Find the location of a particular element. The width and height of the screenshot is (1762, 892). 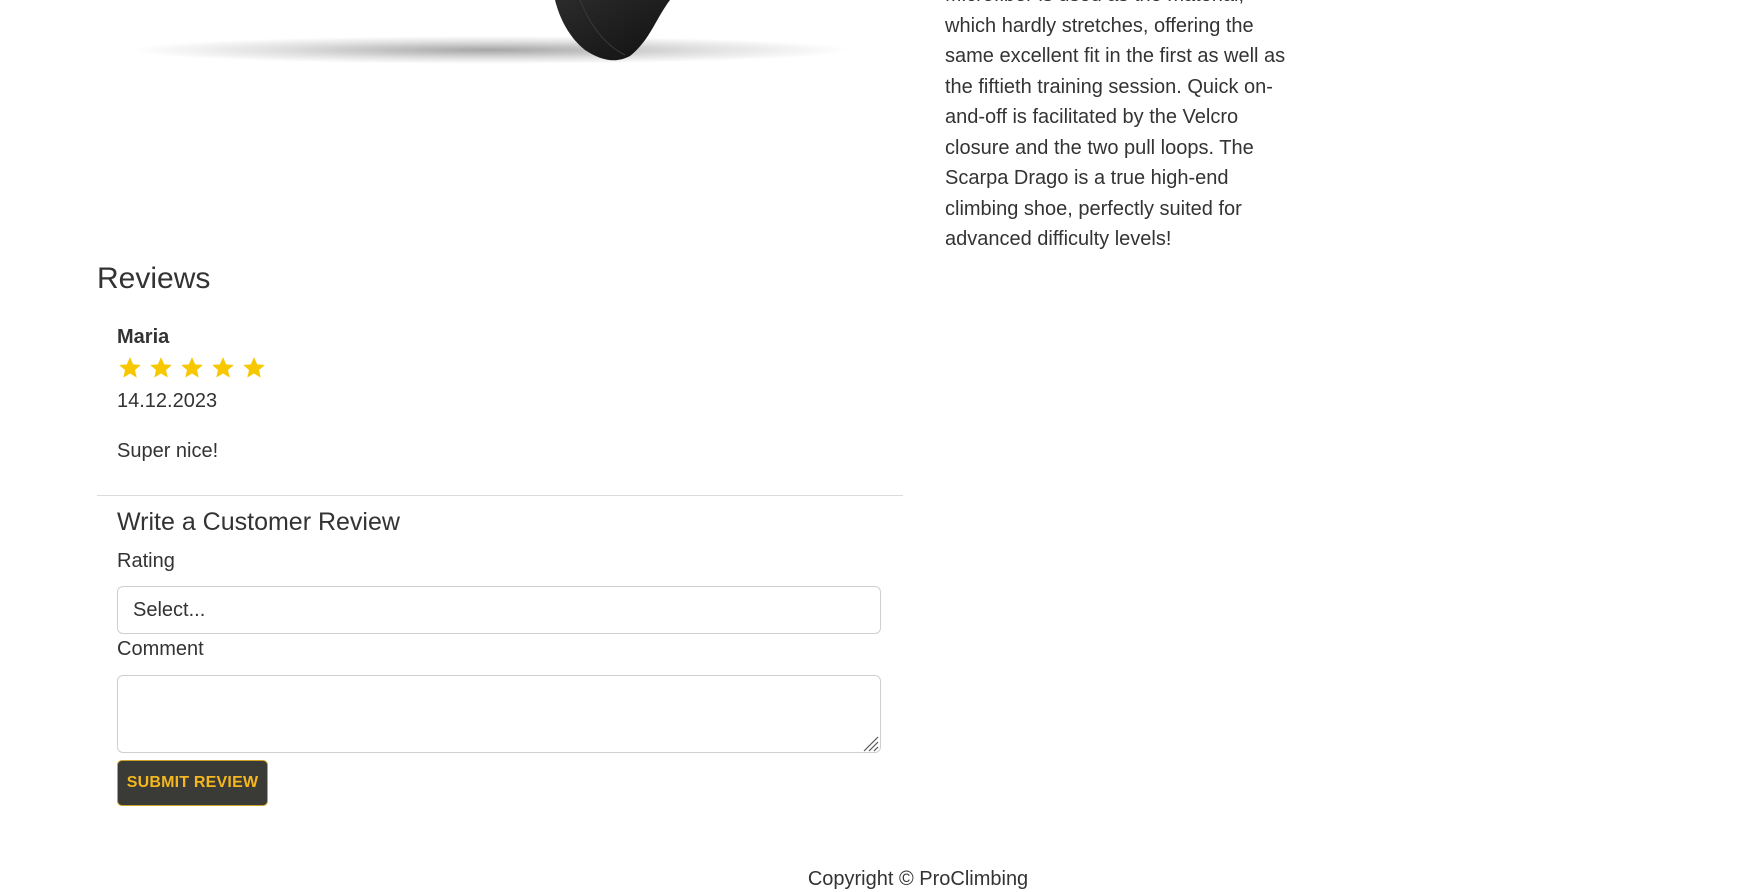

review-item: Maria 14.12.2023 Super nice! is located at coordinates (497, 394).